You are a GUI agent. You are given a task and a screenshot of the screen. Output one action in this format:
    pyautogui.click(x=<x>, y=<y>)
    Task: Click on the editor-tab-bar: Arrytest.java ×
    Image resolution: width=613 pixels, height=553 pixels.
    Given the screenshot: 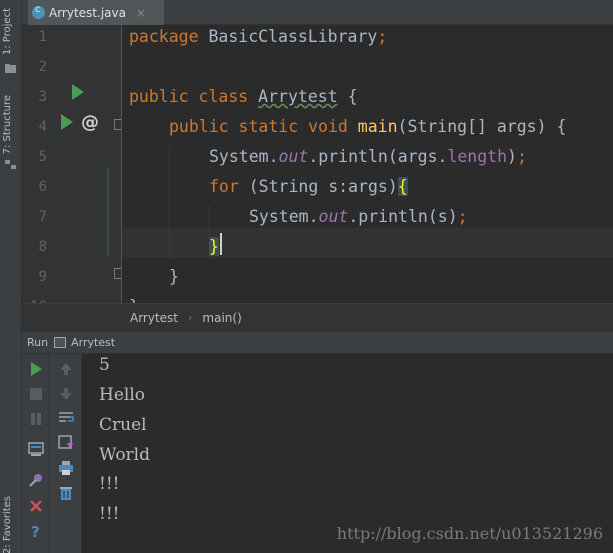 What is the action you would take?
    pyautogui.click(x=317, y=12)
    